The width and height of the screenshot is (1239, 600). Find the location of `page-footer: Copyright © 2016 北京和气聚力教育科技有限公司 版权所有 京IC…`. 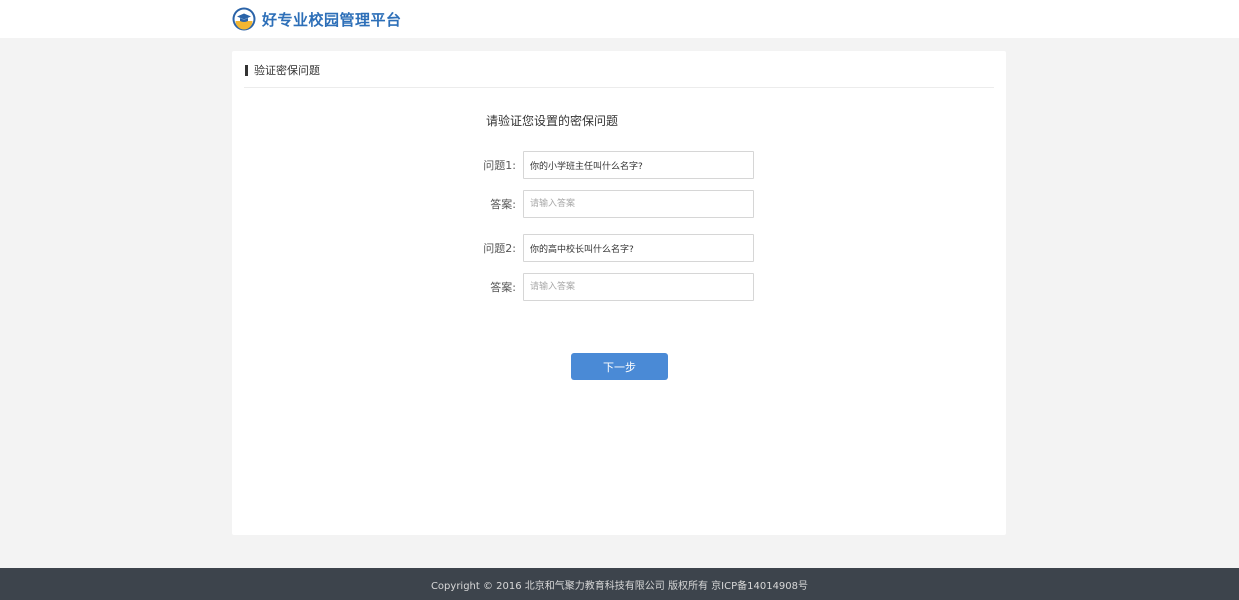

page-footer: Copyright © 2016 北京和气聚力教育科技有限公司 版权所有 京IC… is located at coordinates (619, 584).